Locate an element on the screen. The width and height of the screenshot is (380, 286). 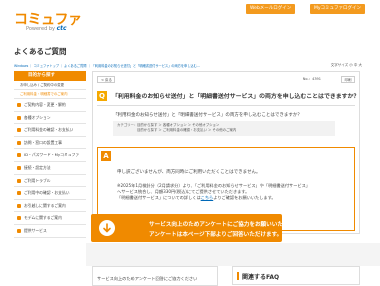
answer-note-suffix: よりご確認をお願いいたします。 is located at coordinates (244, 197).